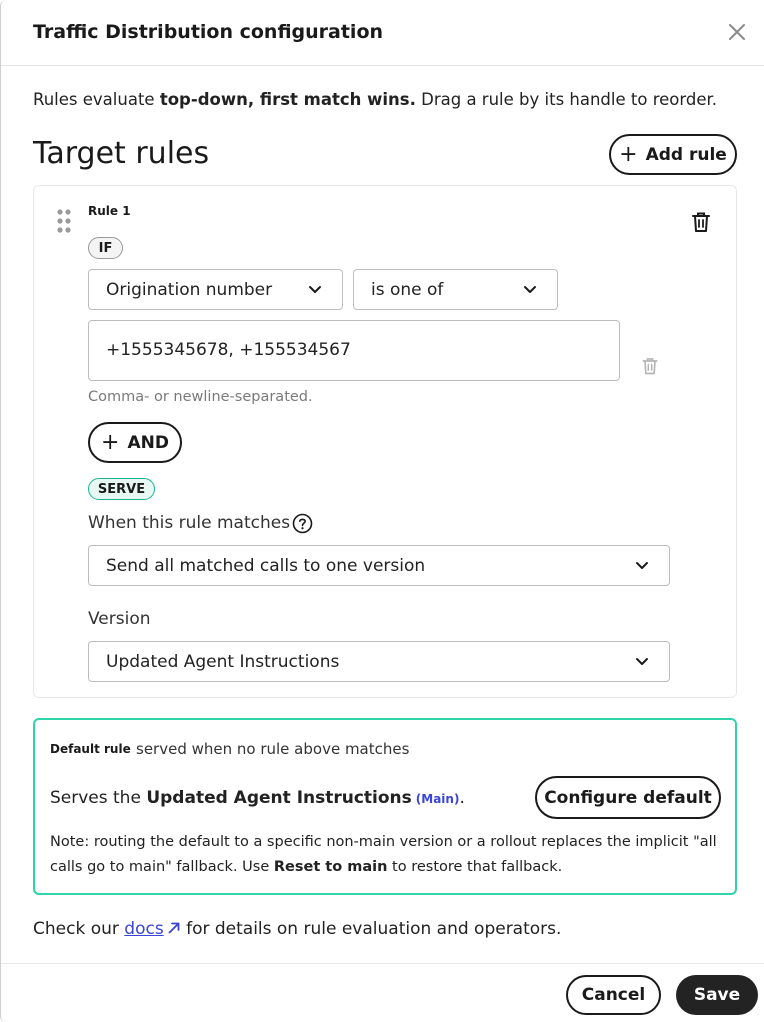 This screenshot has width=764, height=1022. I want to click on add-rule-button: + Add rule, so click(673, 154).